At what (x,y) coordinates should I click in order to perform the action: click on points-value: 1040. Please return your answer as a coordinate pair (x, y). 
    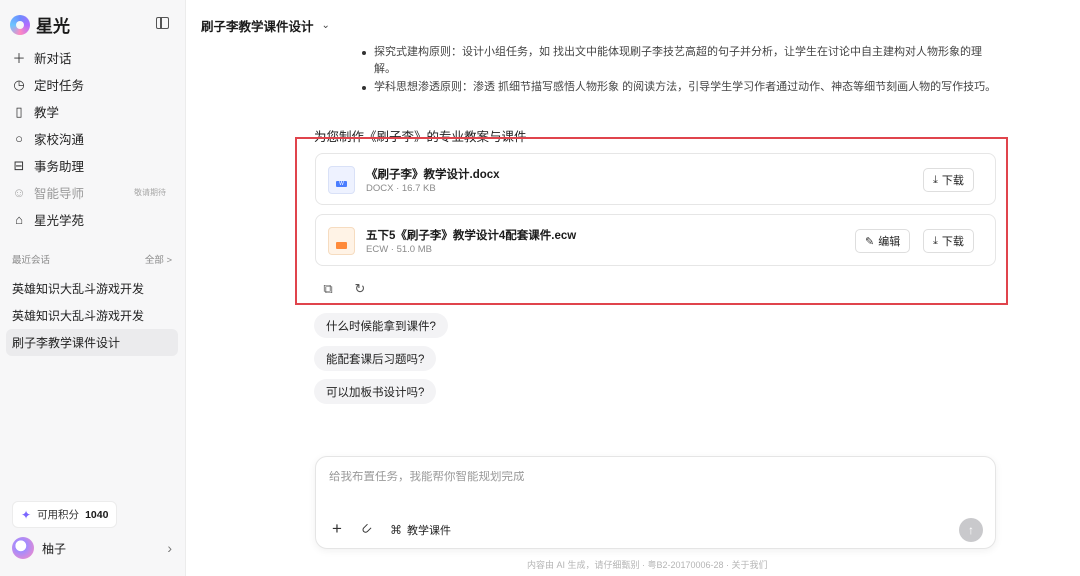
    Looking at the image, I should click on (97, 514).